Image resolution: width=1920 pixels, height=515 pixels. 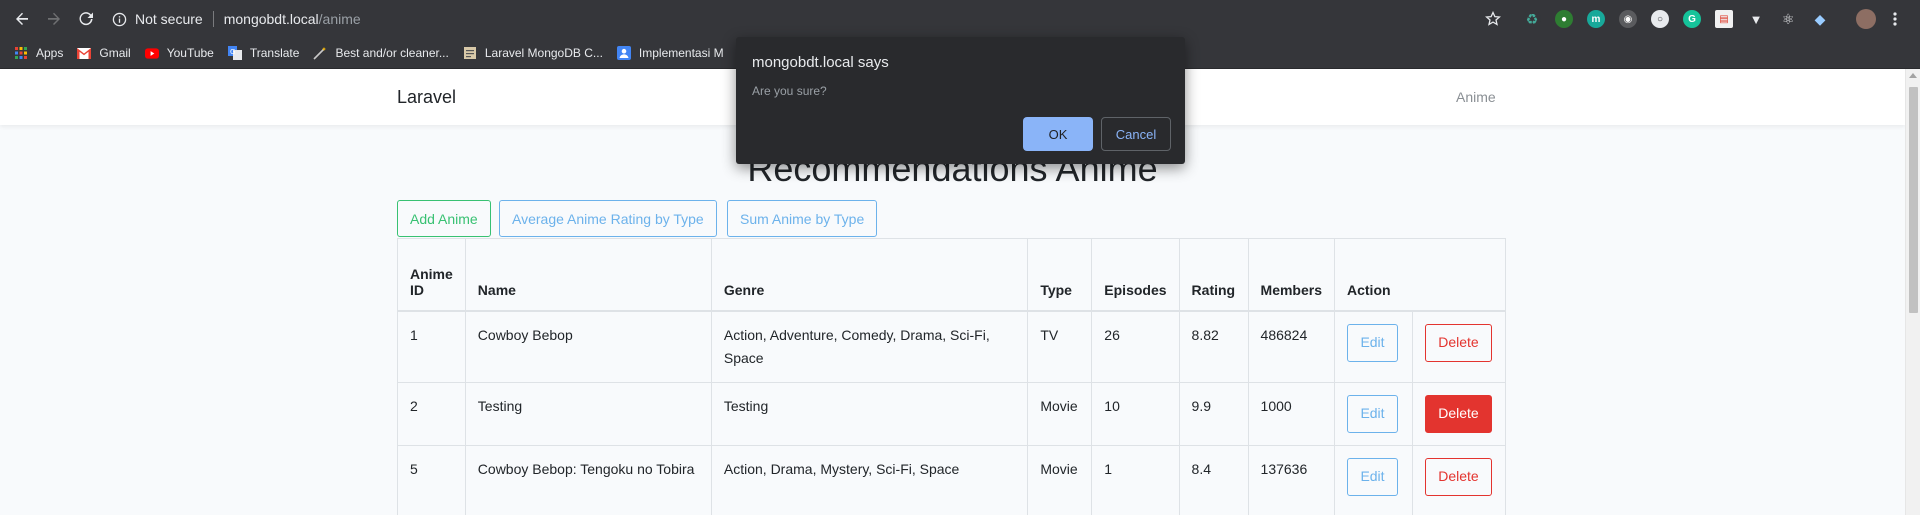 I want to click on cell-members: 137636, so click(x=1291, y=479).